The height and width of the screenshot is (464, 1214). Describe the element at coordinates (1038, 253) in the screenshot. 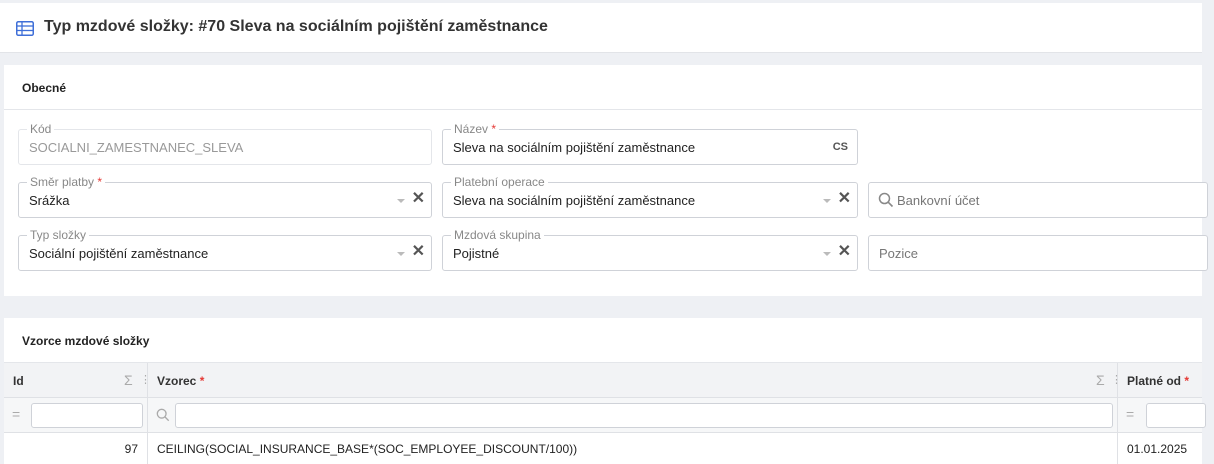

I see `pozice-input: Pozice` at that location.